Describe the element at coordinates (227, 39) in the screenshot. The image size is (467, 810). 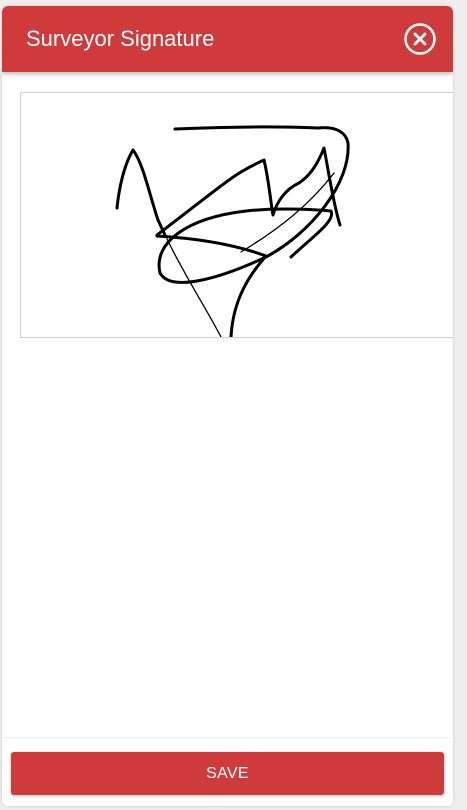
I see `modal-header: Surveyor Signature` at that location.